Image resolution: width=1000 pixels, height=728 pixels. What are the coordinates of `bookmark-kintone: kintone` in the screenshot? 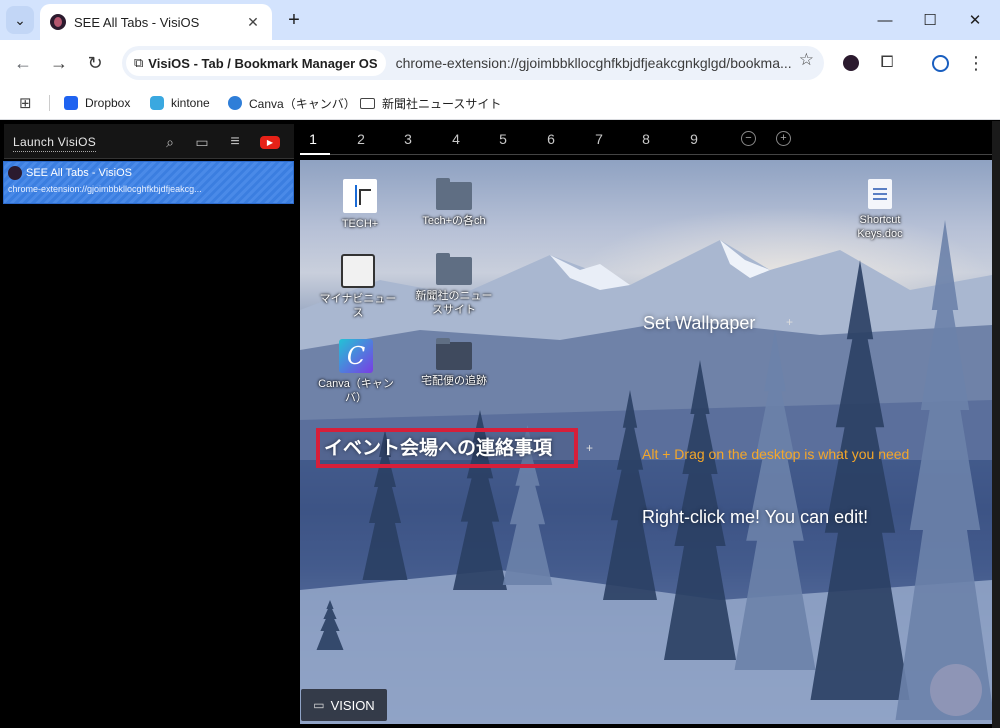 It's located at (180, 103).